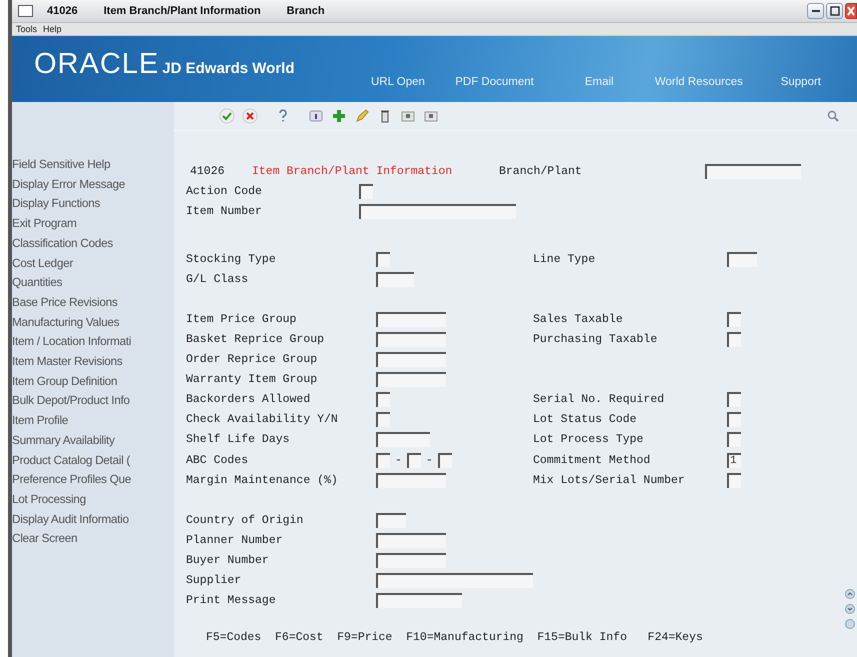 The width and height of the screenshot is (857, 657). I want to click on window-title: 41026, so click(62, 11).